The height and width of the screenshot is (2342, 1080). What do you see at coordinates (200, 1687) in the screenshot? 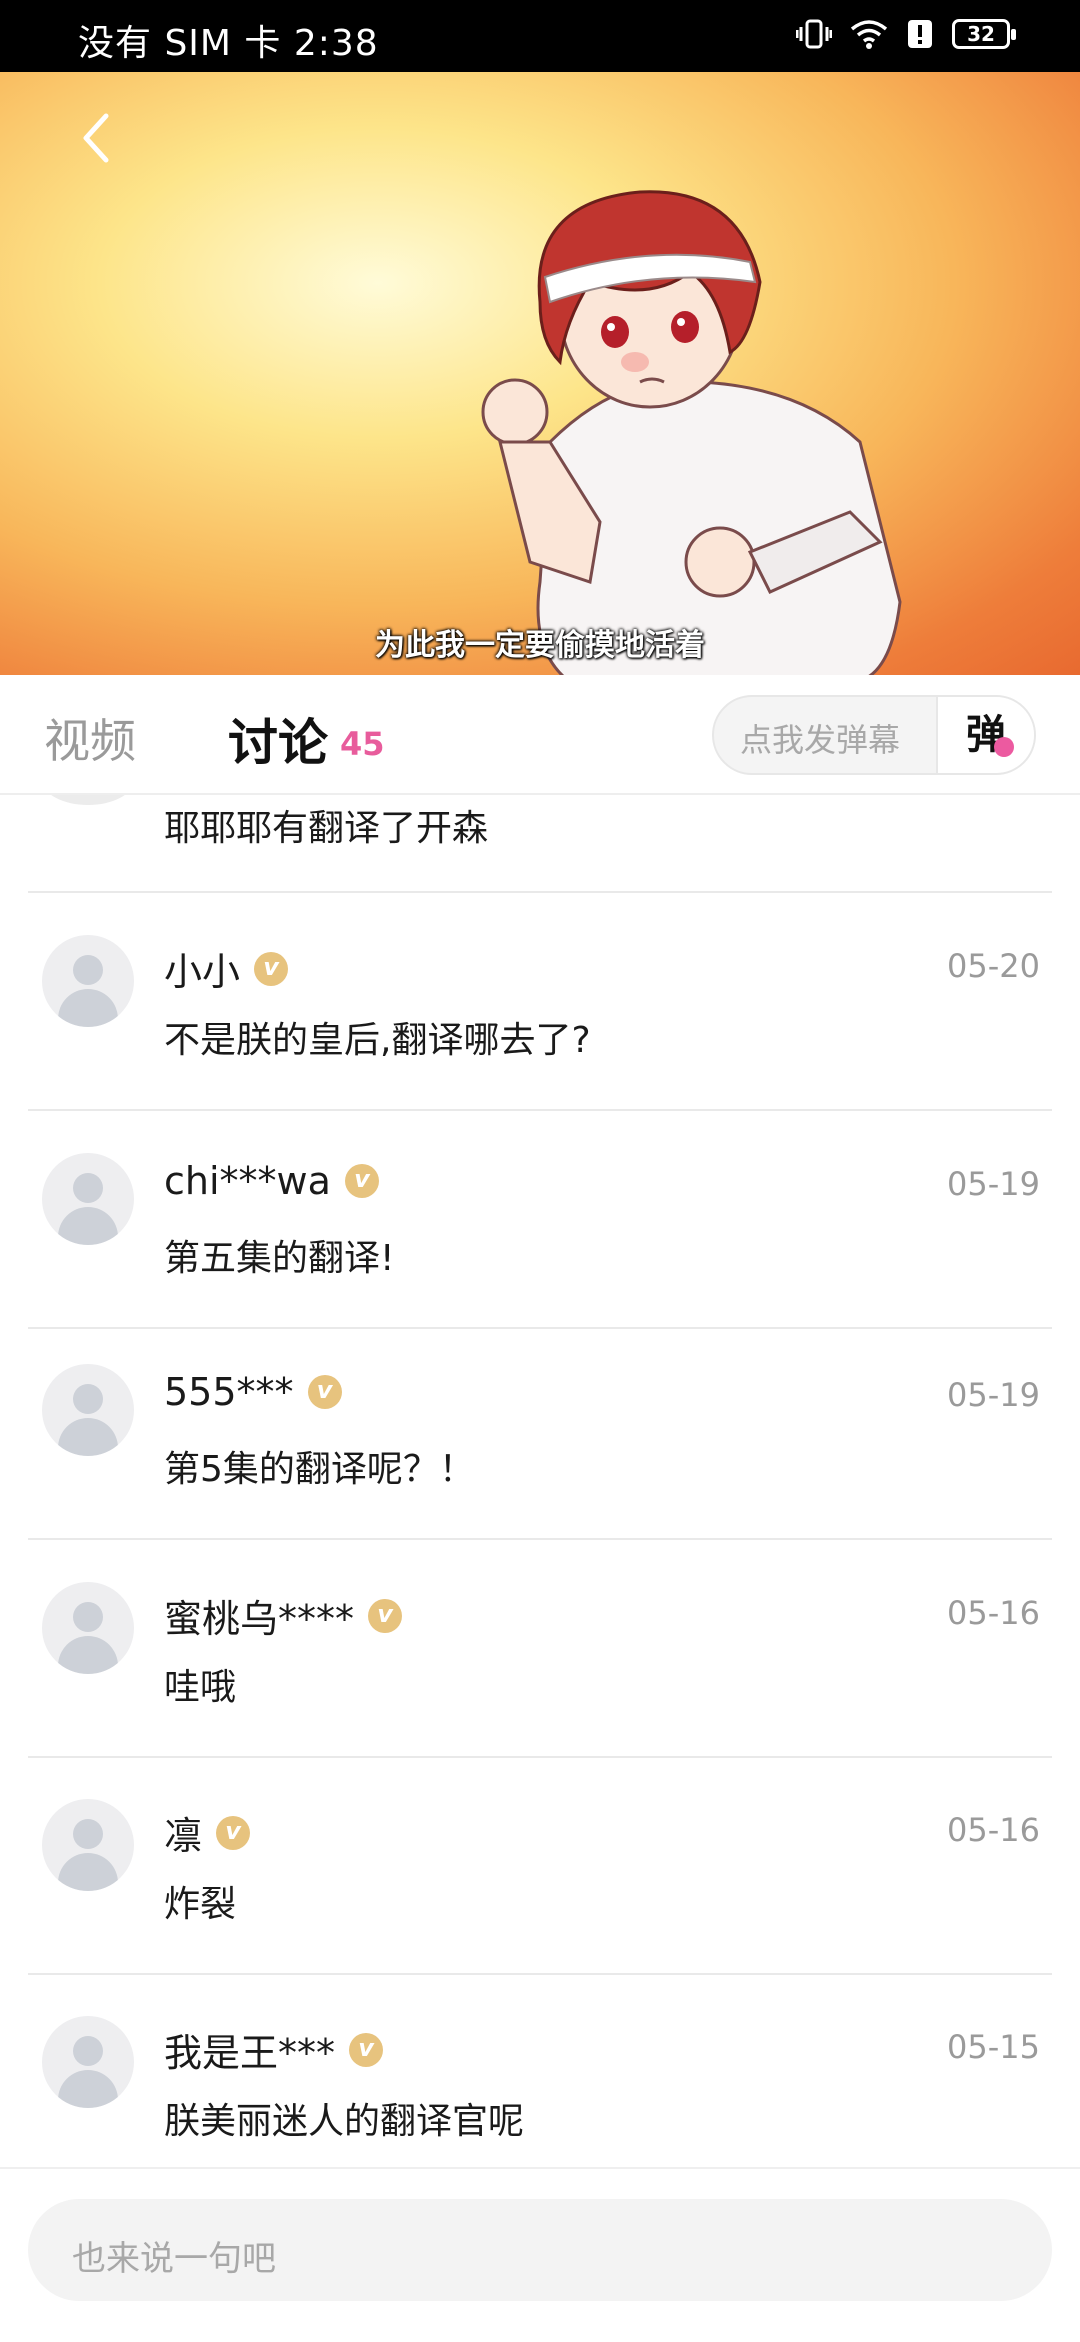
I see `comment-text: 哇哦` at bounding box center [200, 1687].